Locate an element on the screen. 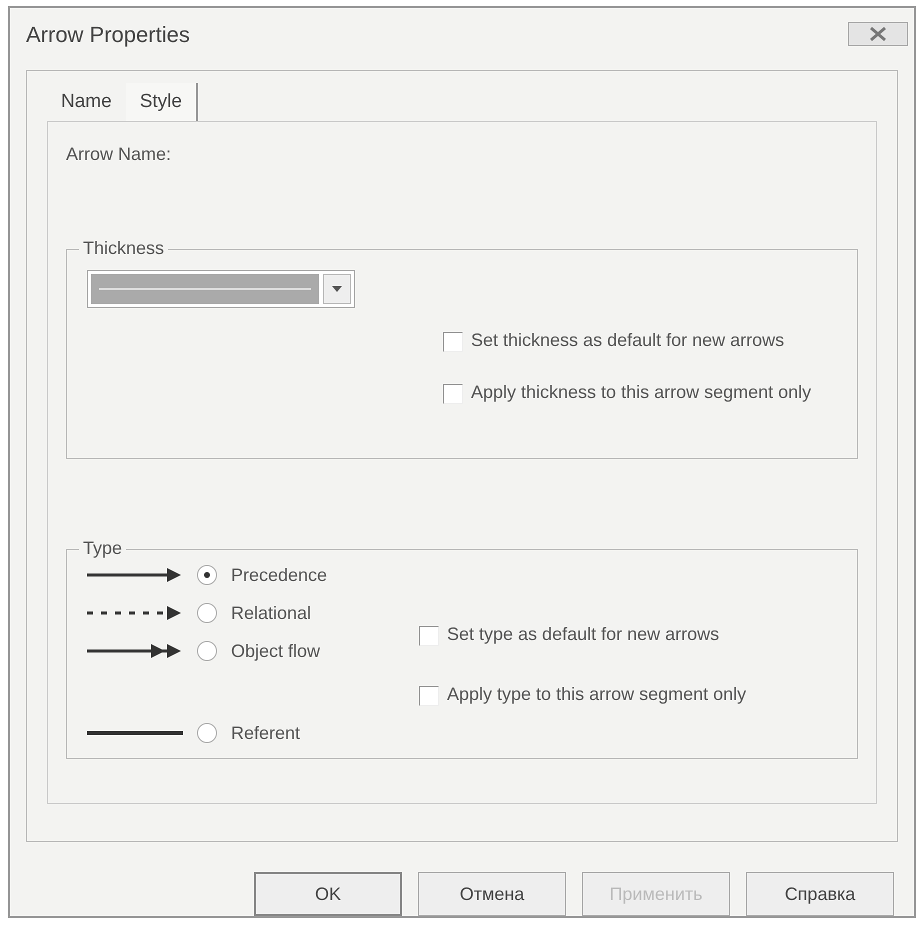  close-icon is located at coordinates (878, 34).